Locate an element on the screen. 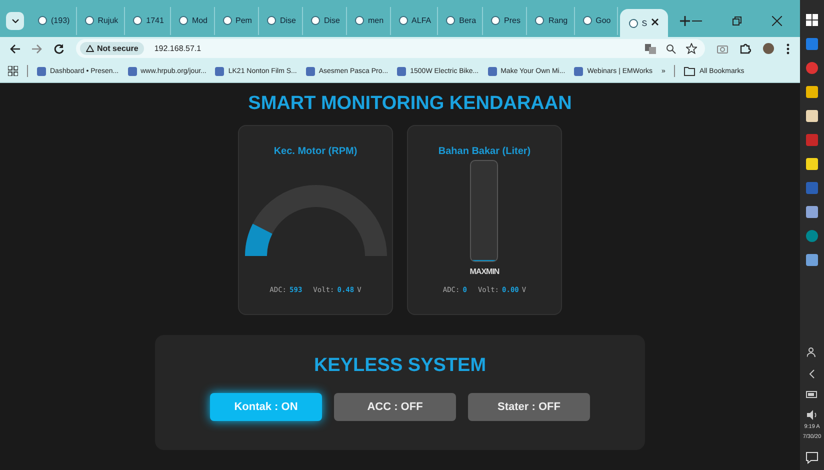 The height and width of the screenshot is (470, 824). browser-tab: Mod is located at coordinates (193, 20).